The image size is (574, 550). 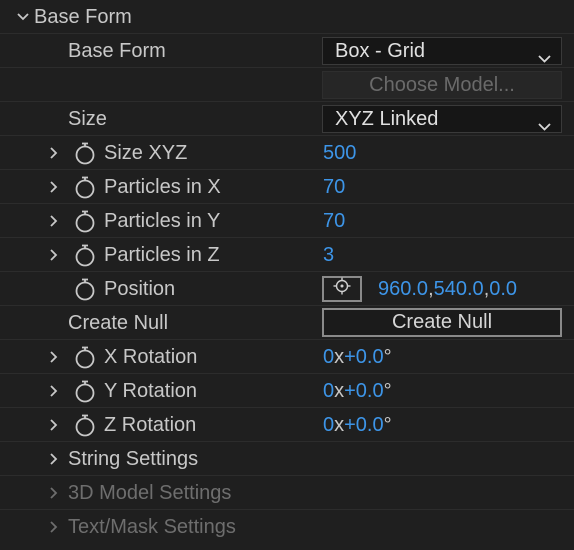 What do you see at coordinates (287, 221) in the screenshot?
I see `particles-in-y-row: Particles in Y 70` at bounding box center [287, 221].